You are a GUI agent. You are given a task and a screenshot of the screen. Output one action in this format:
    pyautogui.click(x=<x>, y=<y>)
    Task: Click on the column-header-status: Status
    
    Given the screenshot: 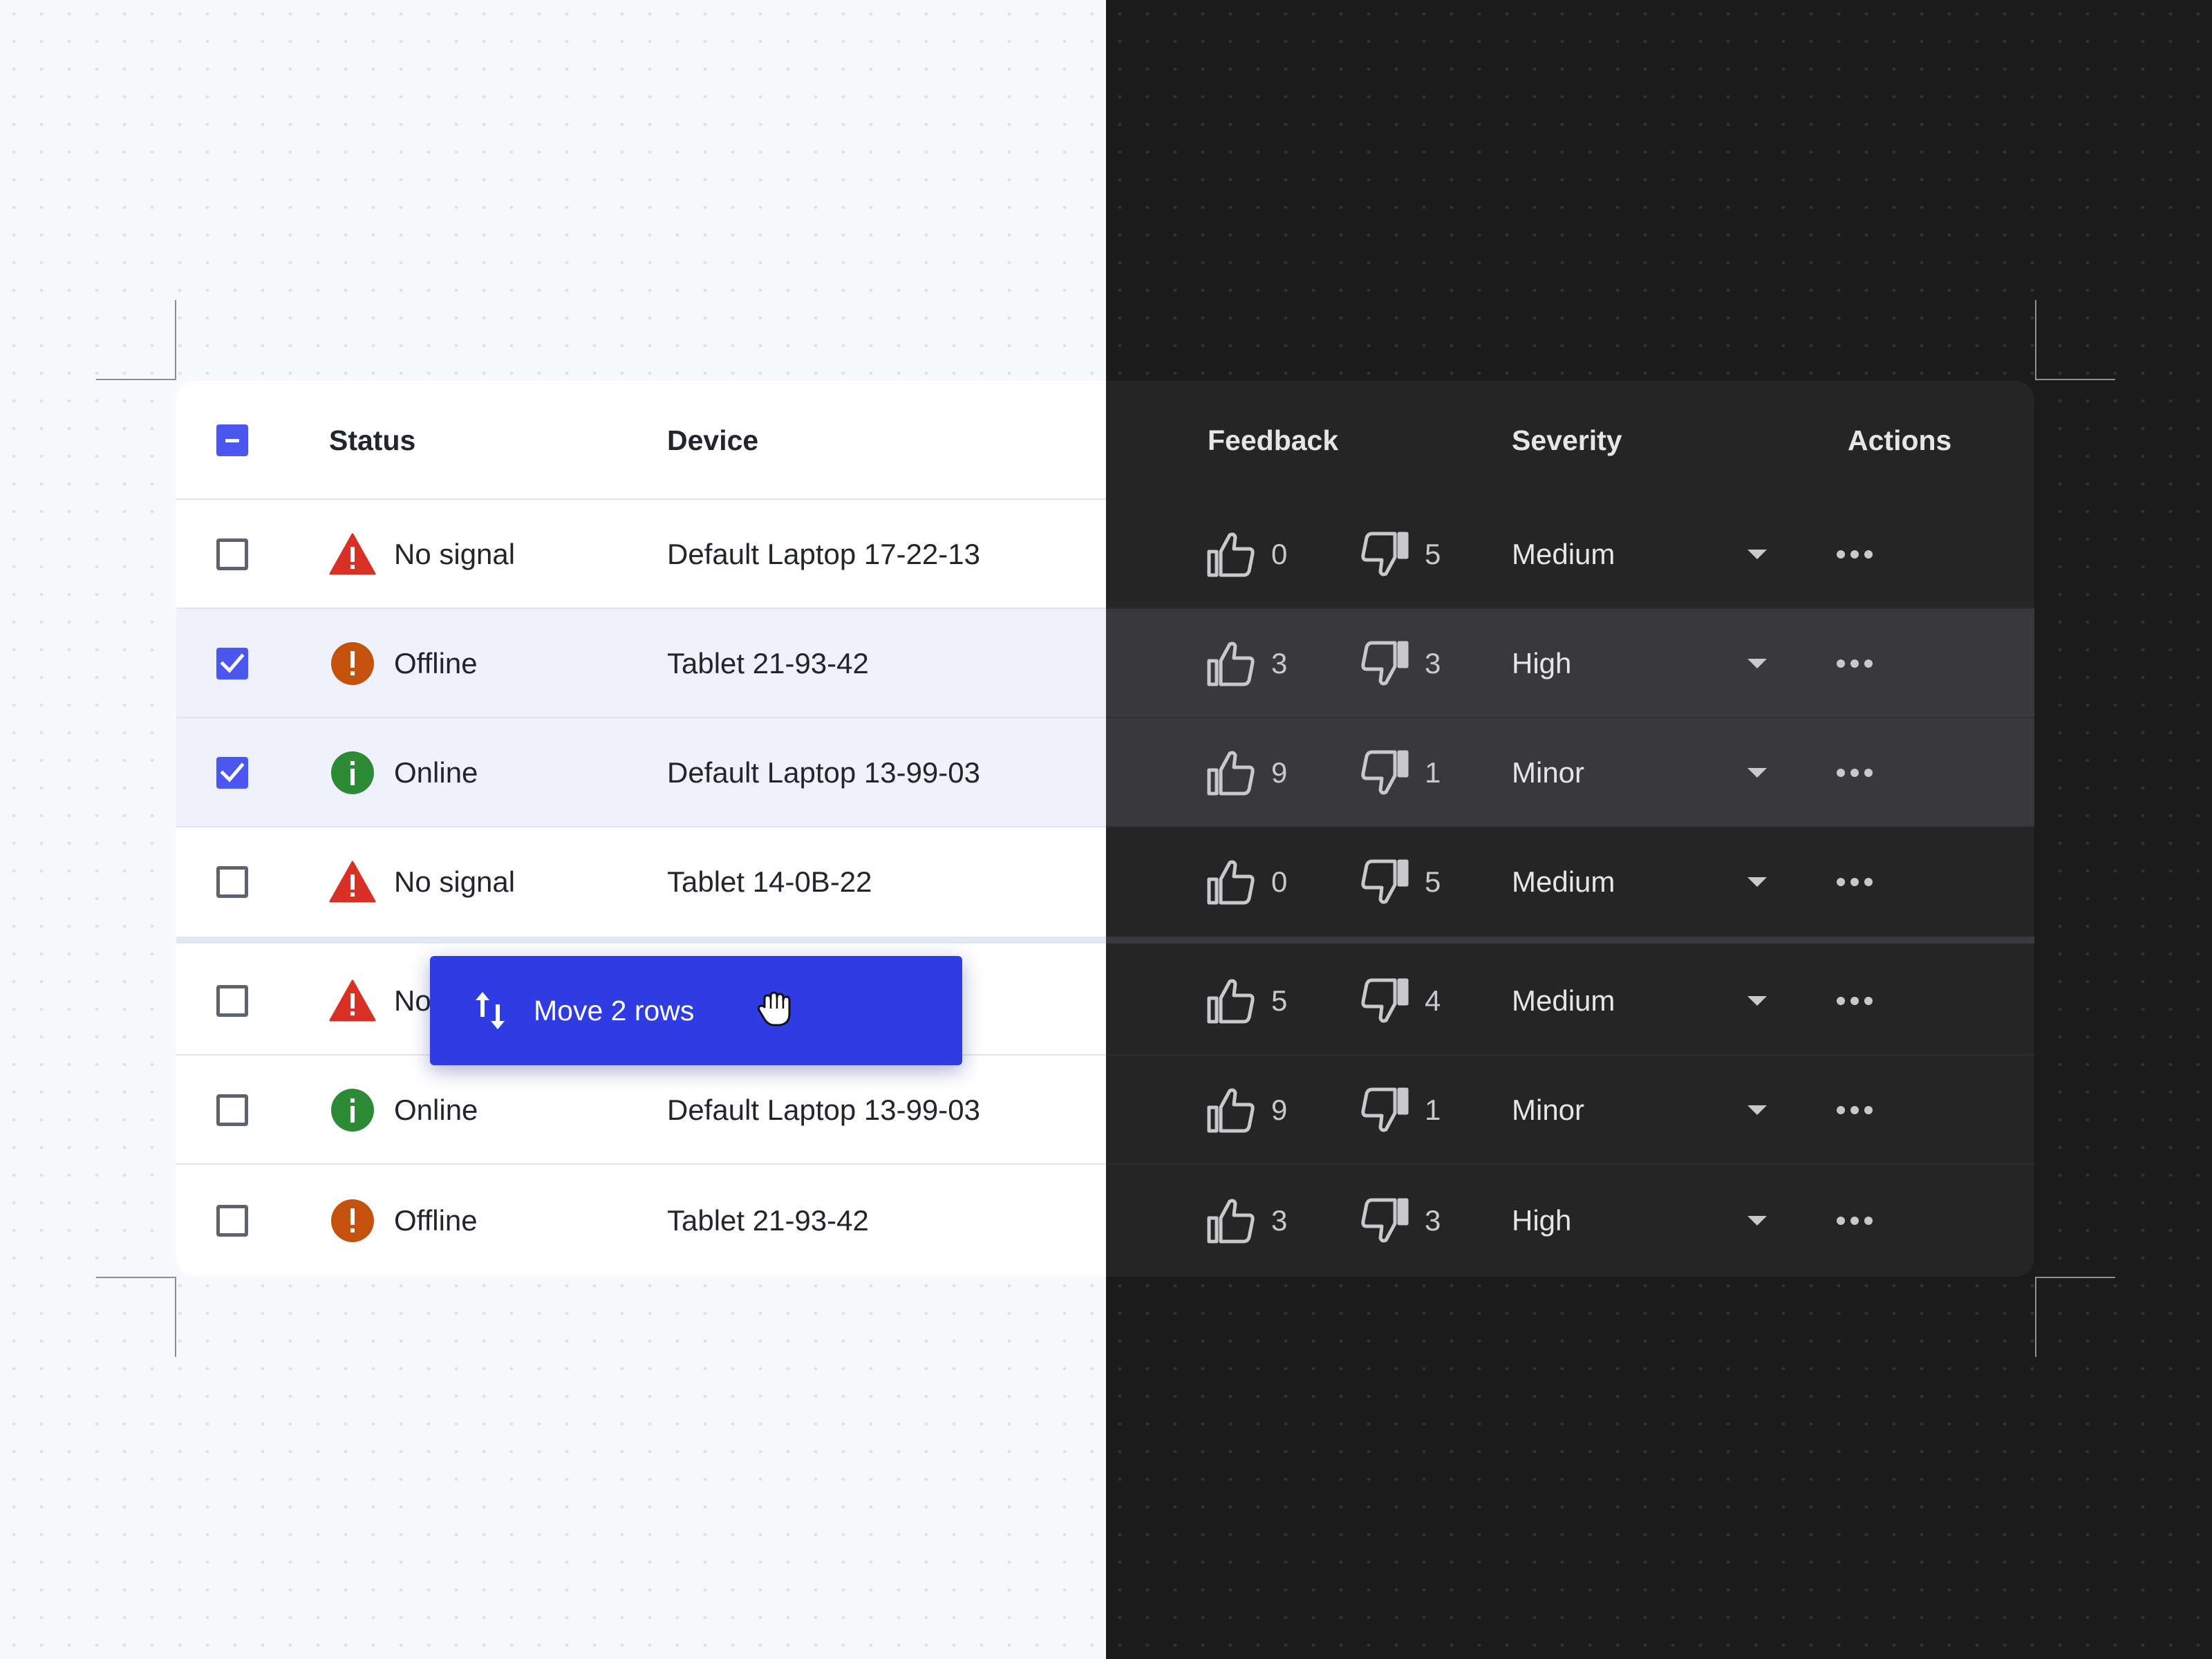 What is the action you would take?
    pyautogui.click(x=372, y=440)
    